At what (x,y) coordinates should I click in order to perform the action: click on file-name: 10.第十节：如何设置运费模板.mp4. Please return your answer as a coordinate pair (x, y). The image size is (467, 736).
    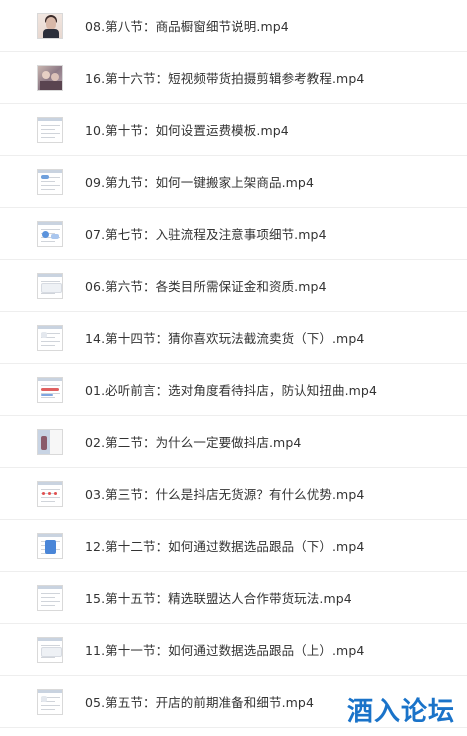
    Looking at the image, I should click on (187, 129).